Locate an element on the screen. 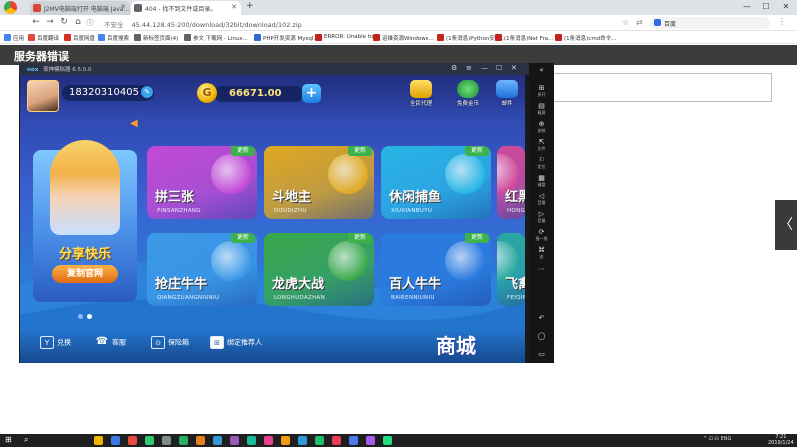 The width and height of the screenshot is (797, 447). menu-icon: ≡ is located at coordinates (469, 68).